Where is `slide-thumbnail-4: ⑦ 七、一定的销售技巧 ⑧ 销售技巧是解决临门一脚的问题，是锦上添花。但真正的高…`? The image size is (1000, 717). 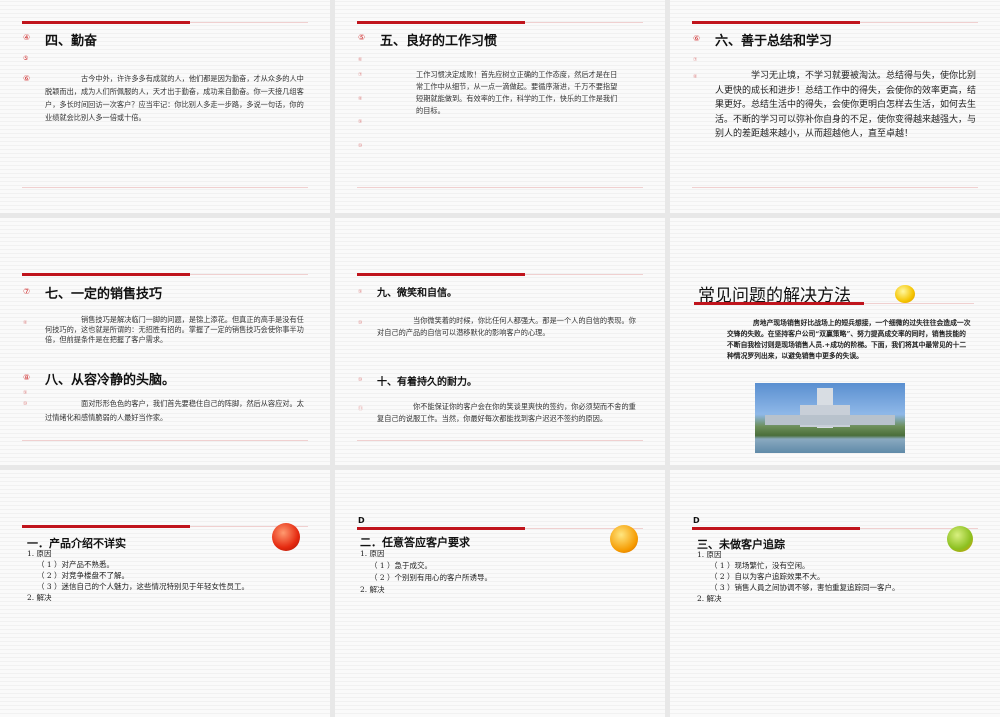
slide-thumbnail-4: ⑦ 七、一定的销售技巧 ⑧ 销售技巧是解决临门一脚的问题，是锦上添花。但真正的高… is located at coordinates (165, 341).